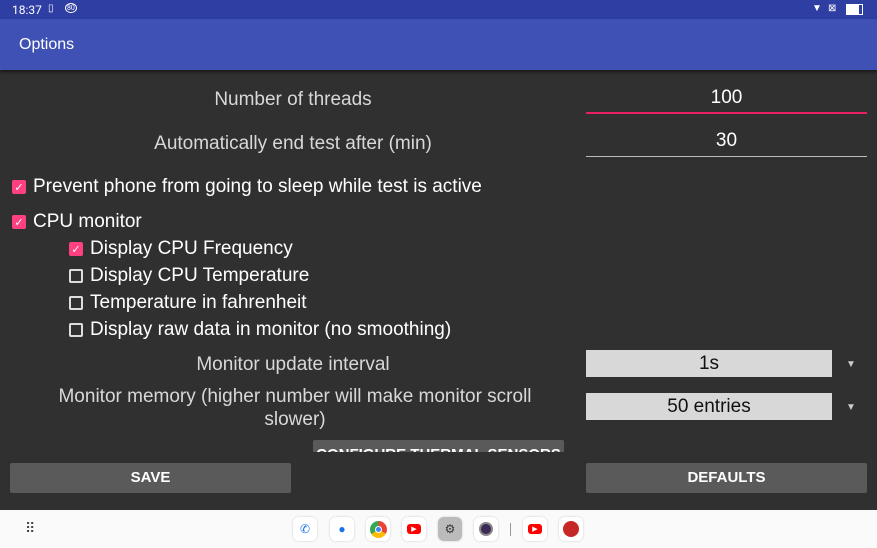 This screenshot has width=877, height=548. Describe the element at coordinates (486, 529) in the screenshot. I see `camera-icon` at that location.